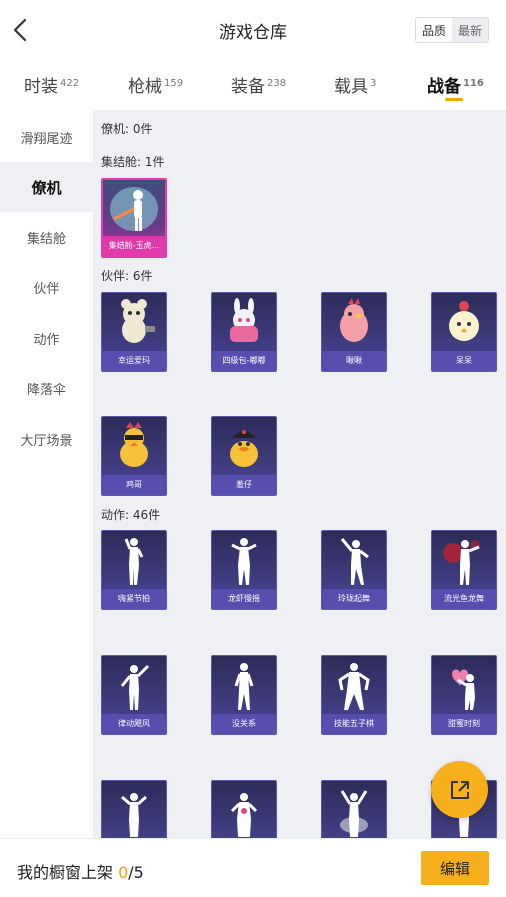  What do you see at coordinates (127, 129) in the screenshot?
I see `section-title-wingman: 僚机: 0件` at bounding box center [127, 129].